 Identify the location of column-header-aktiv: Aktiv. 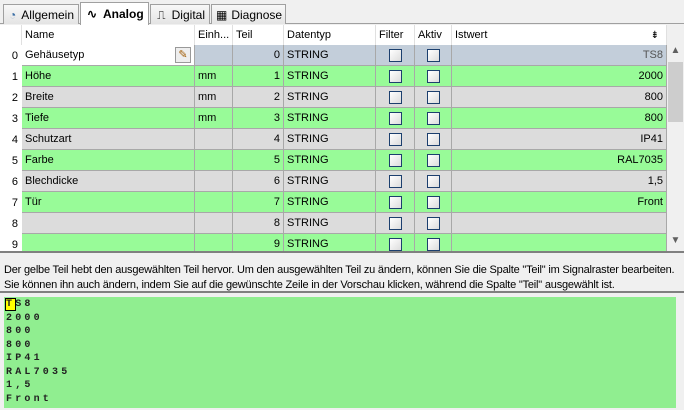
(433, 35).